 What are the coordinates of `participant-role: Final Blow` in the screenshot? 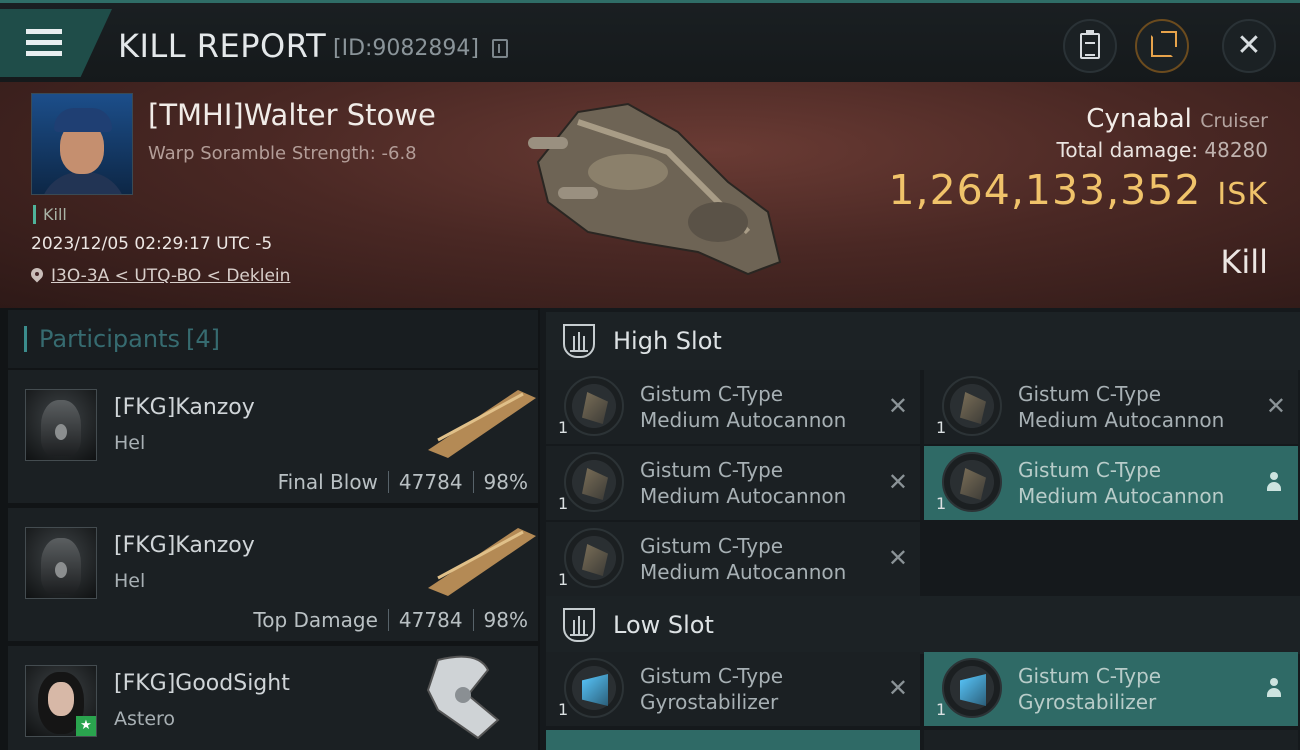 It's located at (327, 482).